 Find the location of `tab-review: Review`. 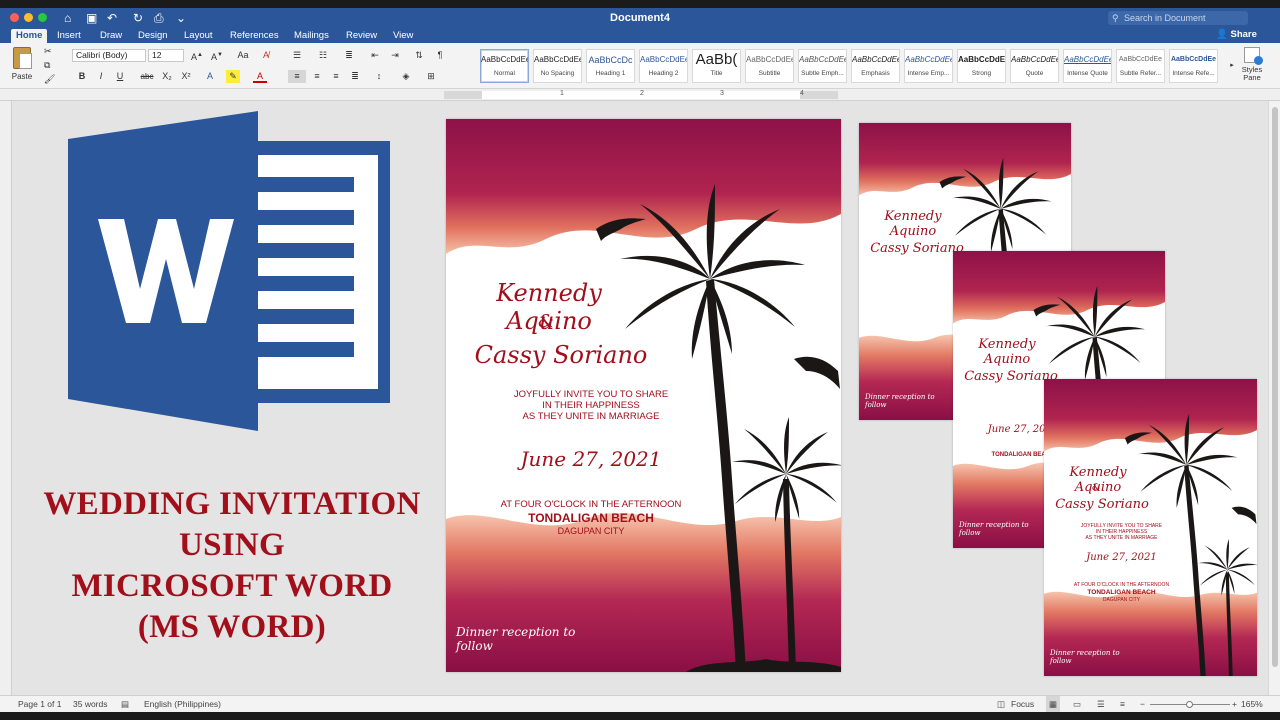

tab-review: Review is located at coordinates (361, 36).